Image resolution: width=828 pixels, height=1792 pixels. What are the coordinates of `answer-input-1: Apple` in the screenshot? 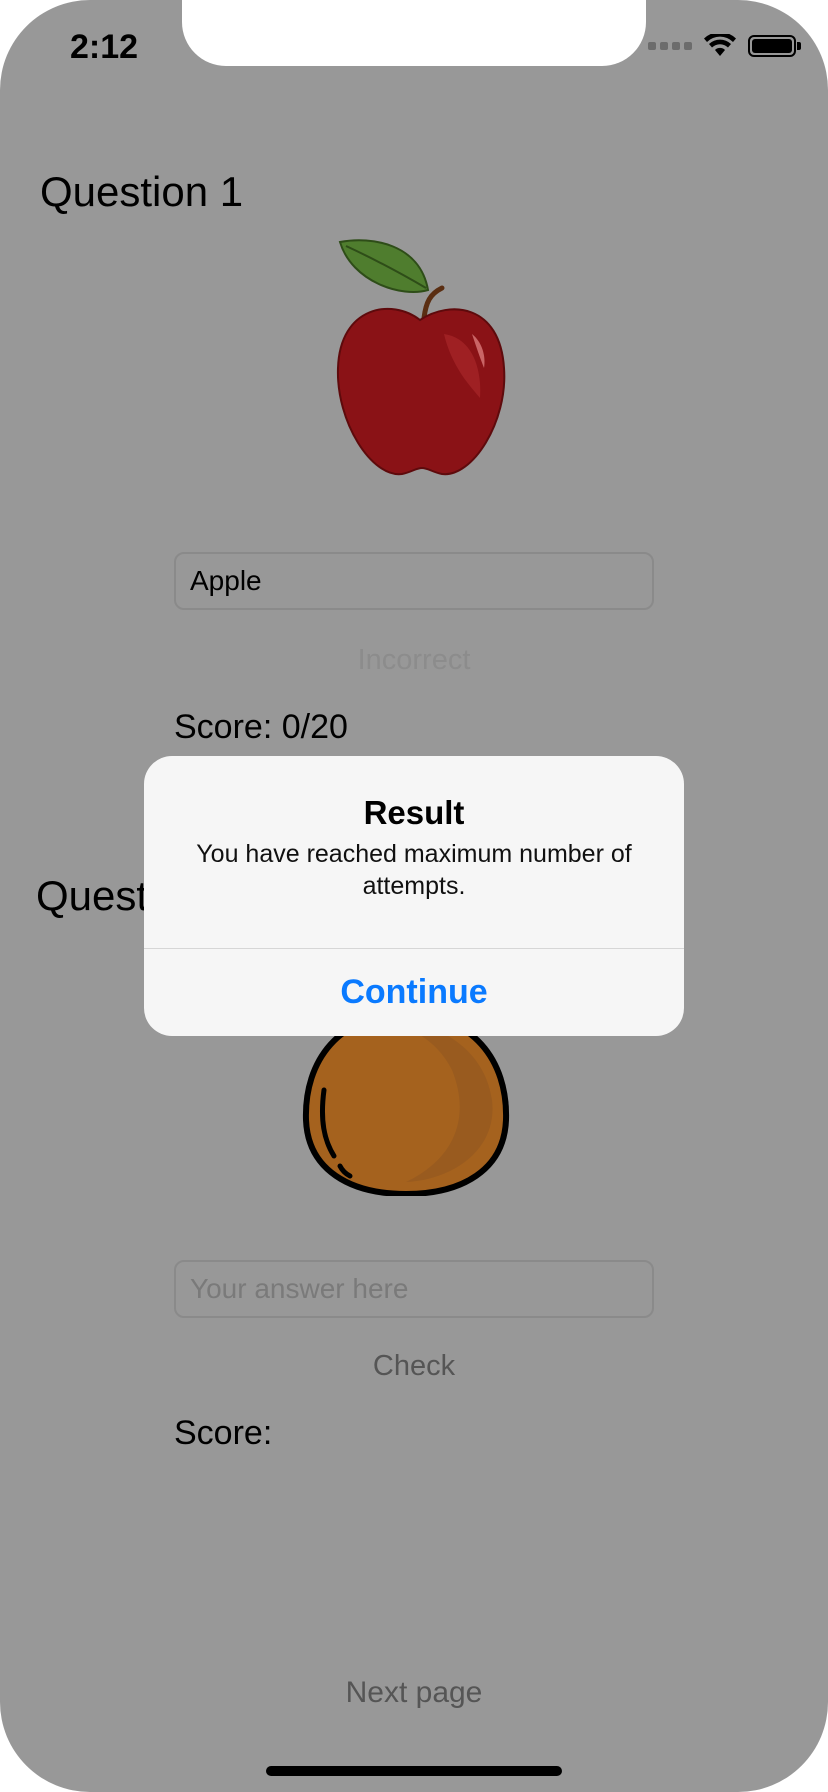 It's located at (414, 581).